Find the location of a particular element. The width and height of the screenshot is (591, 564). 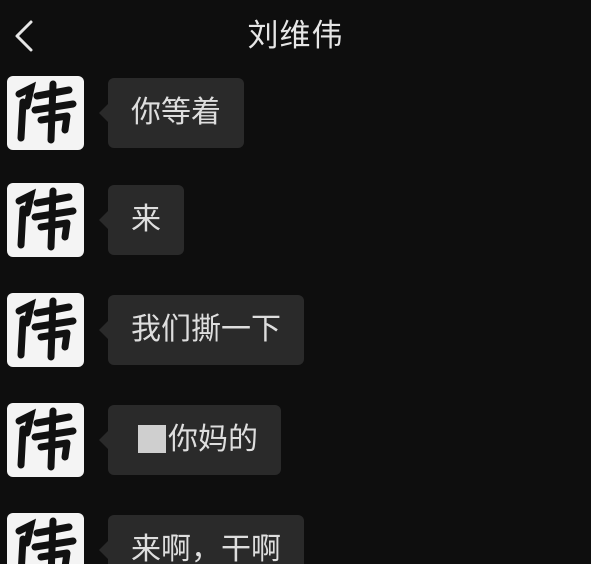

message-bubble: 你等着 is located at coordinates (171, 113).